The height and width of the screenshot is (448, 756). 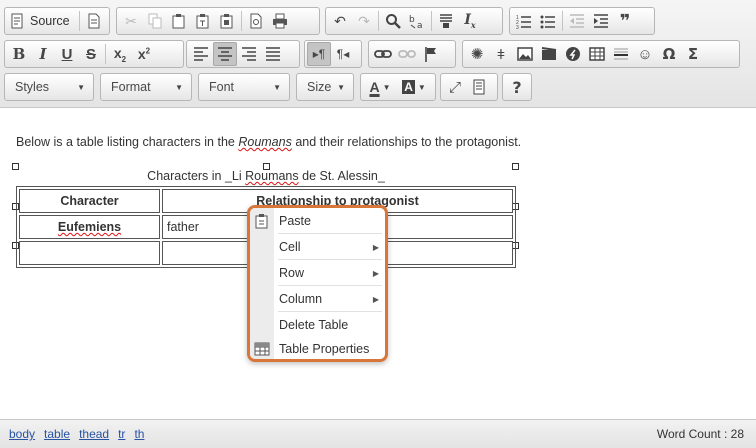 I want to click on align-justify-button, so click(x=273, y=54).